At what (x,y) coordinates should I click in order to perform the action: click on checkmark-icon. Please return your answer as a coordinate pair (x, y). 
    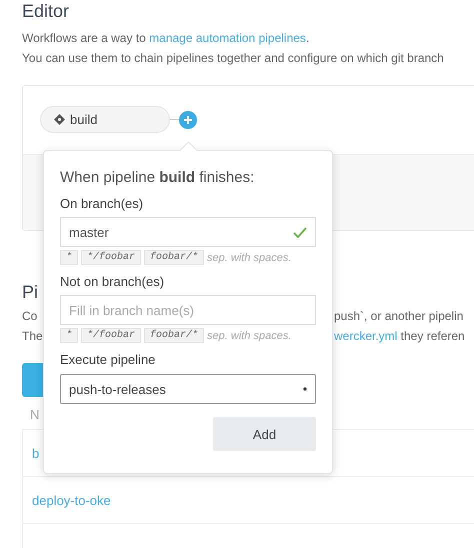
    Looking at the image, I should click on (300, 232).